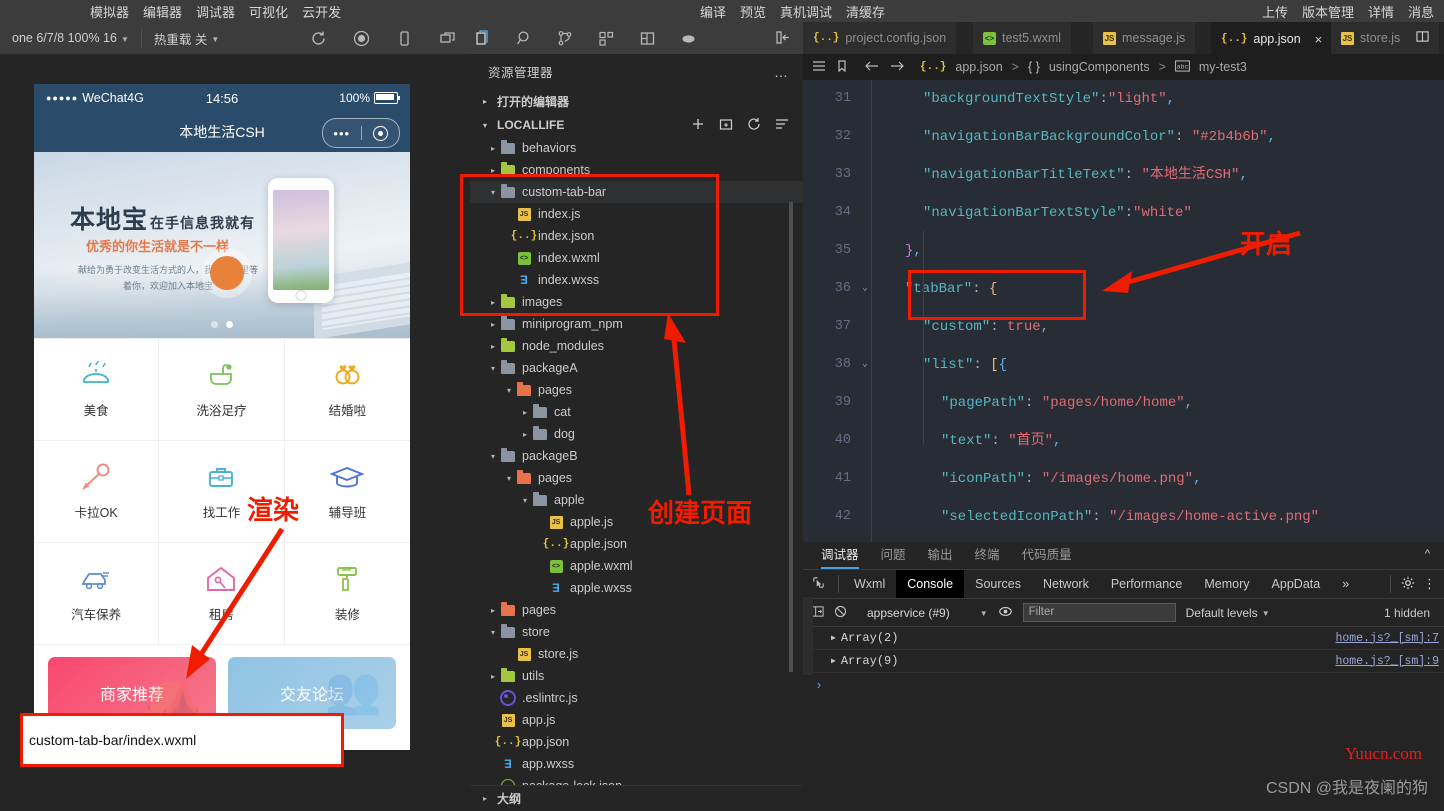  Describe the element at coordinates (1223, 67) in the screenshot. I see `breadcrumb-item-my-test3: my-test3` at that location.